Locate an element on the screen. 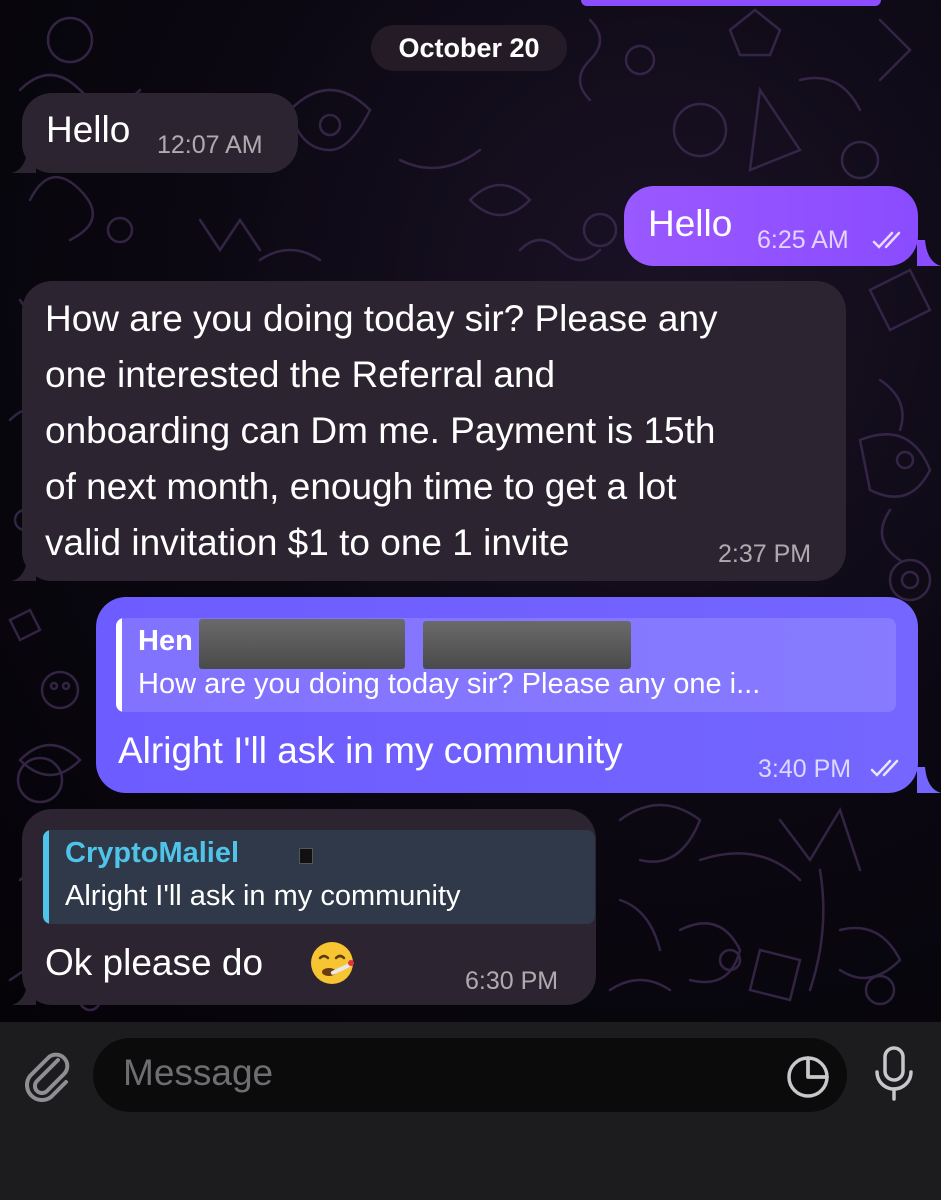 Image resolution: width=941 pixels, height=1200 pixels. reply-author: CryptoMaliel is located at coordinates (152, 853).